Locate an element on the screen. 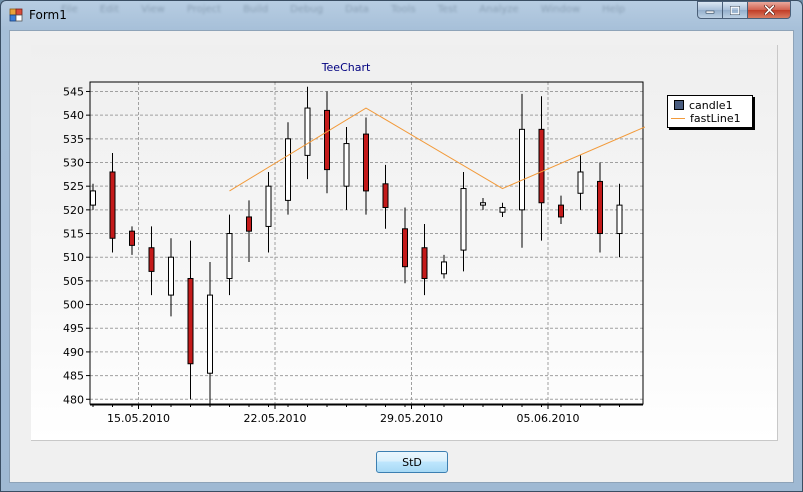  background-menu-item: File is located at coordinates (69, 9).